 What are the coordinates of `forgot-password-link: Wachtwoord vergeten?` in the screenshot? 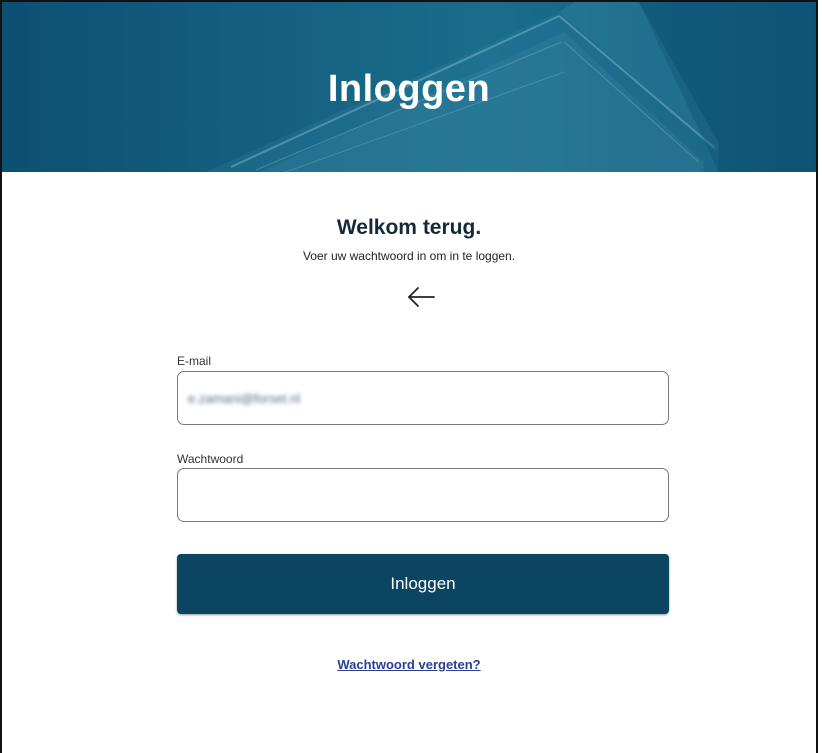 It's located at (408, 664).